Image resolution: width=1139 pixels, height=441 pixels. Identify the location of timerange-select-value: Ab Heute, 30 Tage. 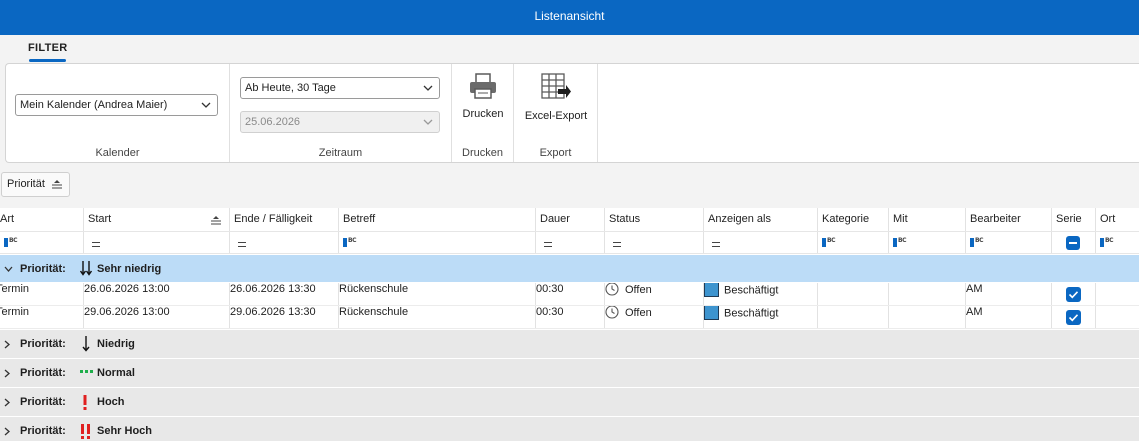
(290, 88).